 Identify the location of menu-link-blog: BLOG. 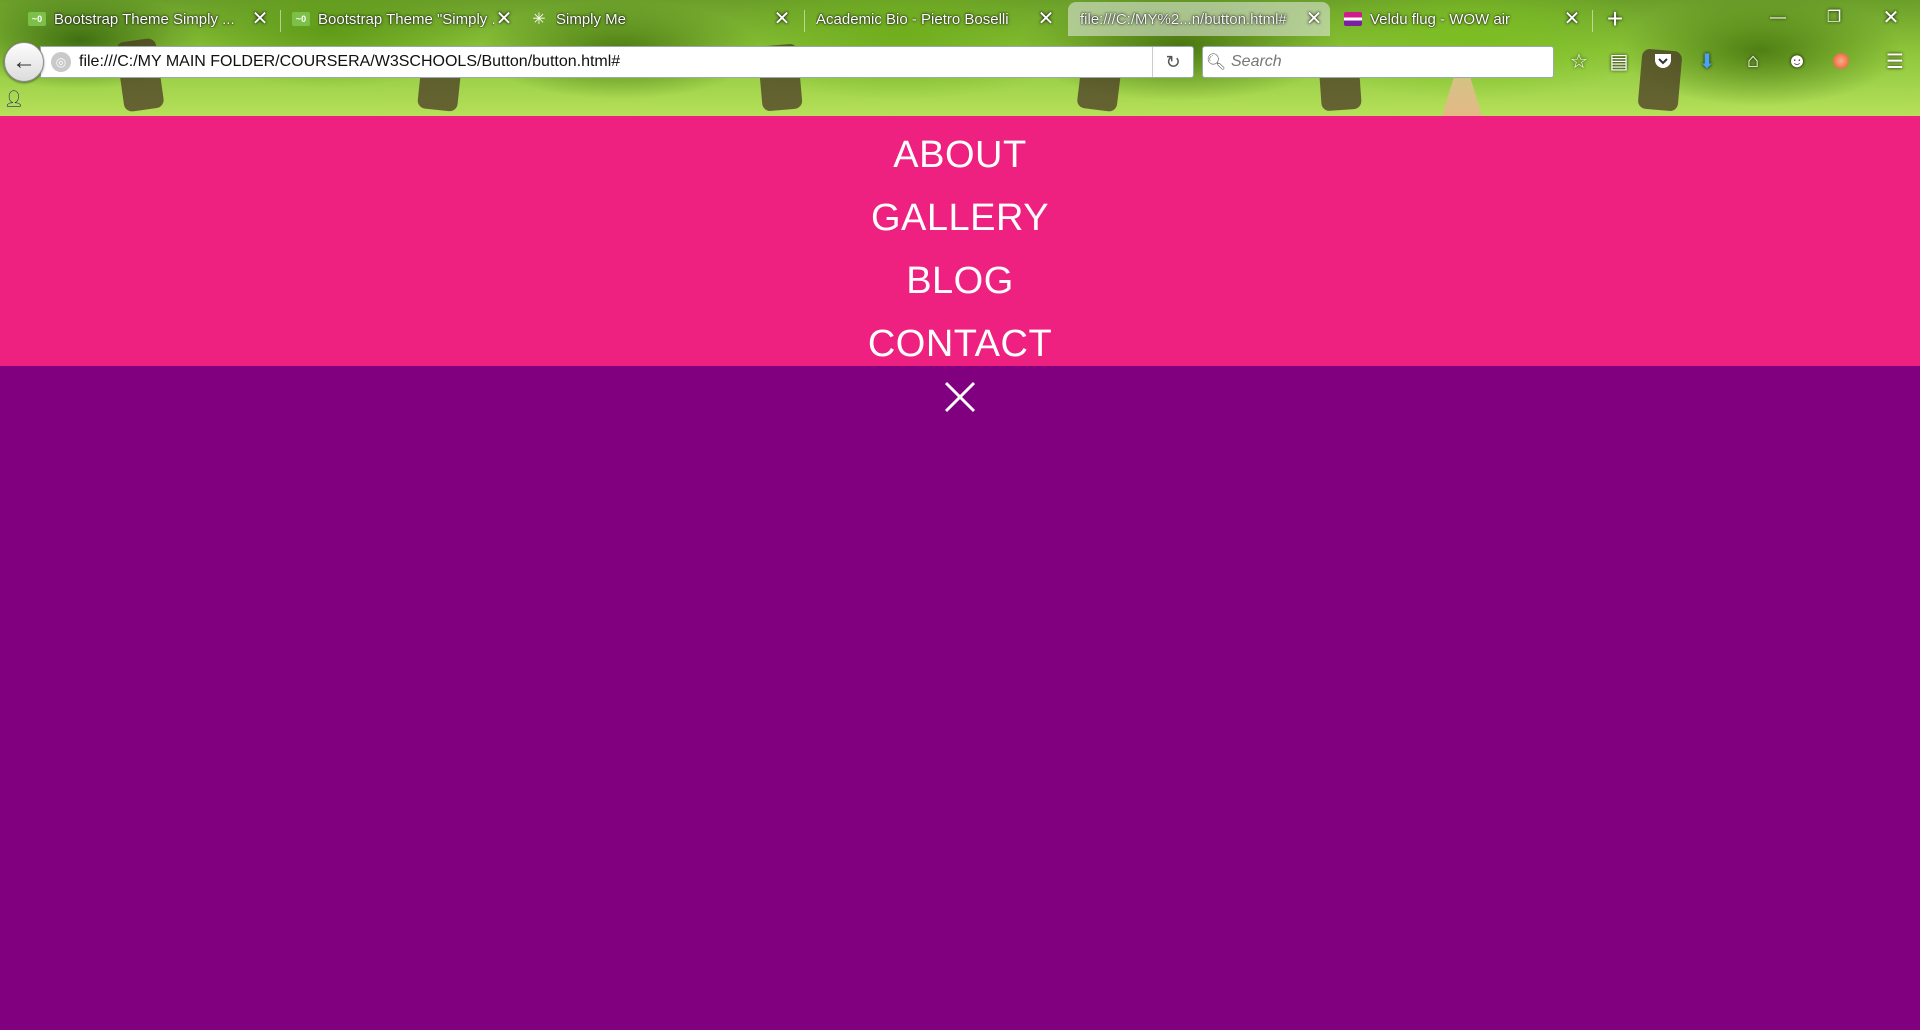
(960, 281).